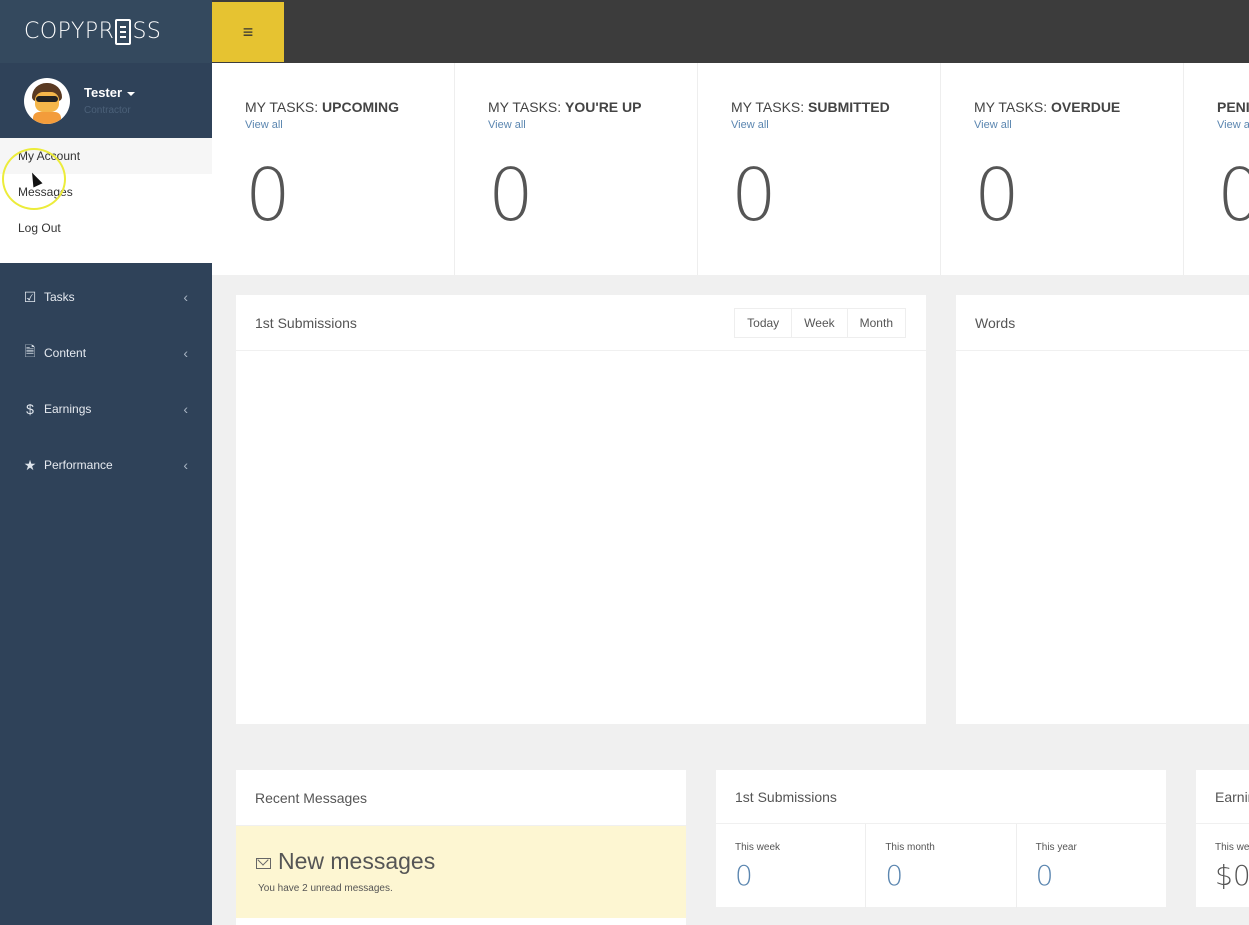 Image resolution: width=1249 pixels, height=925 pixels. I want to click on logo-text-right: SS, so click(147, 31).